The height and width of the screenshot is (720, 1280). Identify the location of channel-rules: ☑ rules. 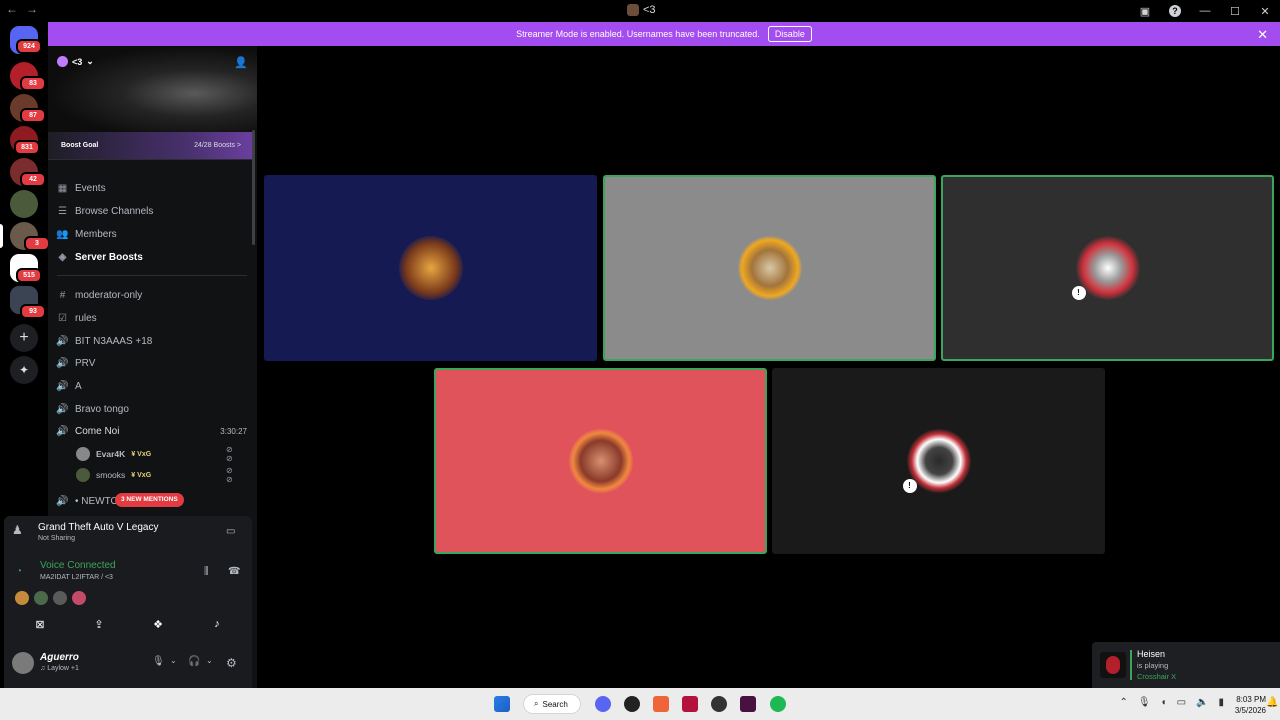
(77, 318).